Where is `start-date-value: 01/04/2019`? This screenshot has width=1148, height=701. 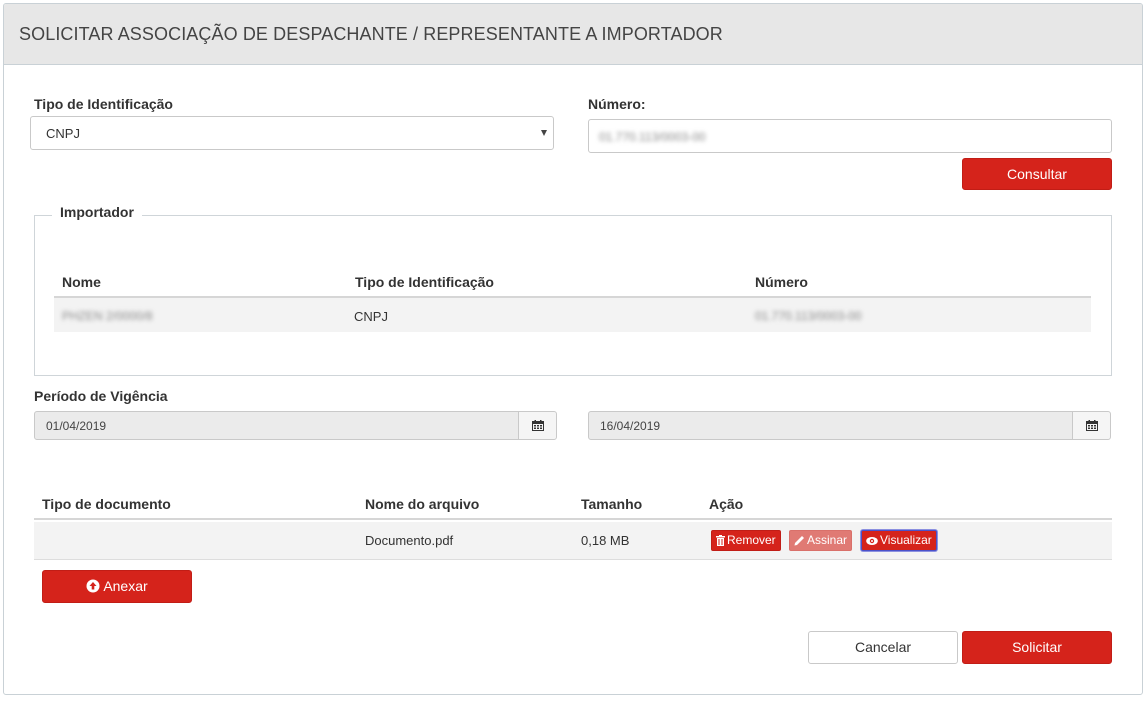 start-date-value: 01/04/2019 is located at coordinates (76, 426).